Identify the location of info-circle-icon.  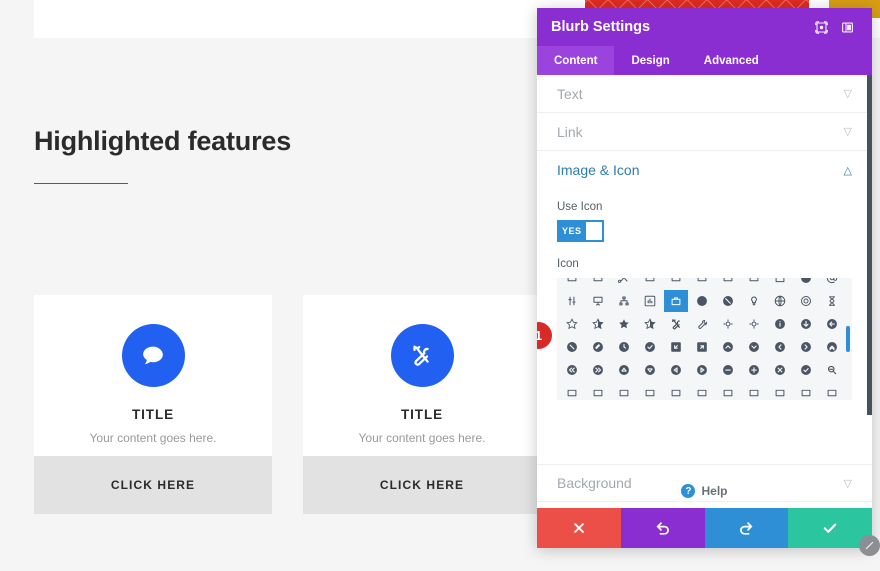
(780, 324).